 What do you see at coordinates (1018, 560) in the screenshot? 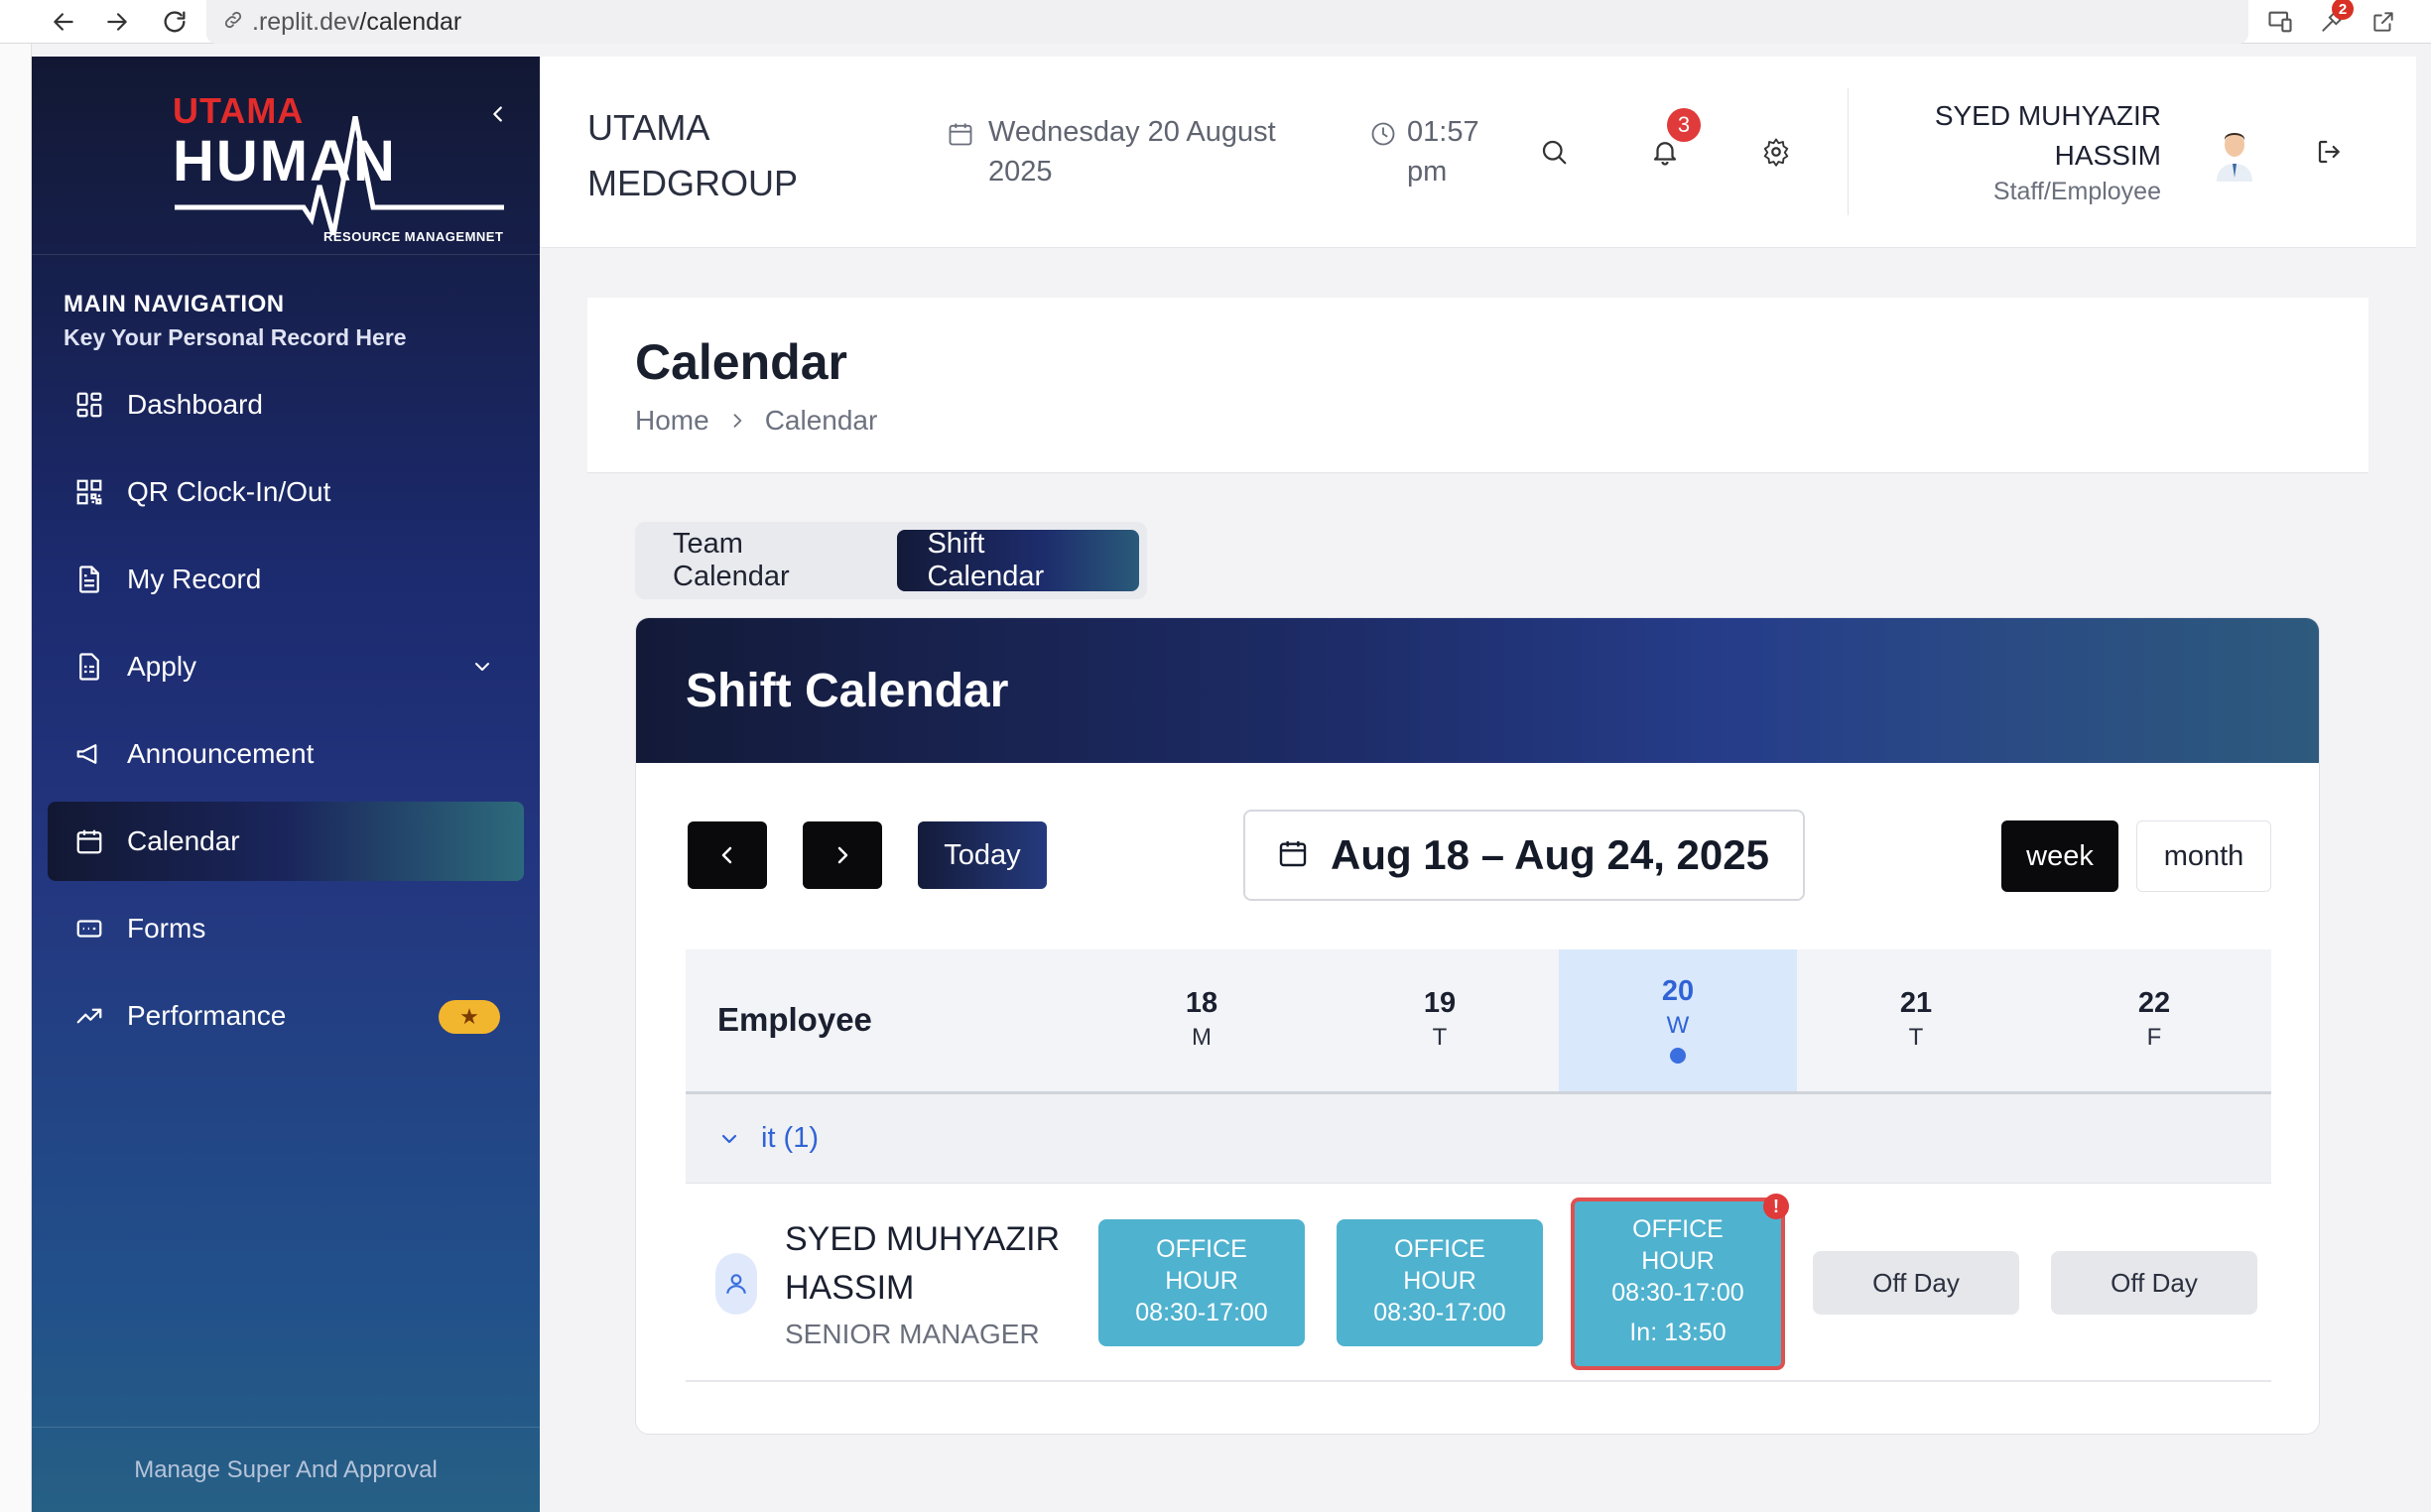
I see `tab-shift-calendar: Shift Calendar` at bounding box center [1018, 560].